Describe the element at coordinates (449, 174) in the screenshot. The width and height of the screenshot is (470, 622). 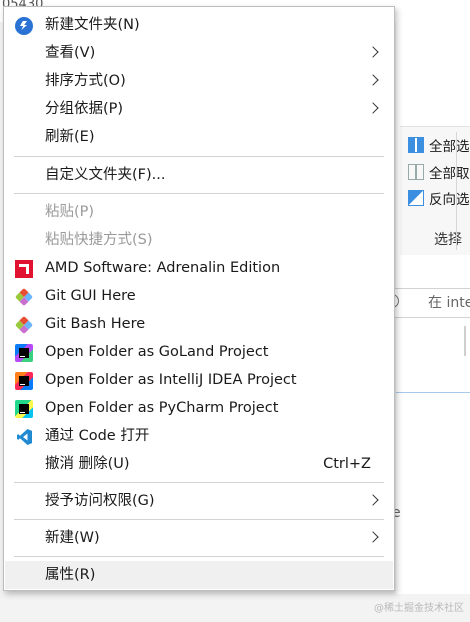
I see `select-none-label: 全部取` at that location.